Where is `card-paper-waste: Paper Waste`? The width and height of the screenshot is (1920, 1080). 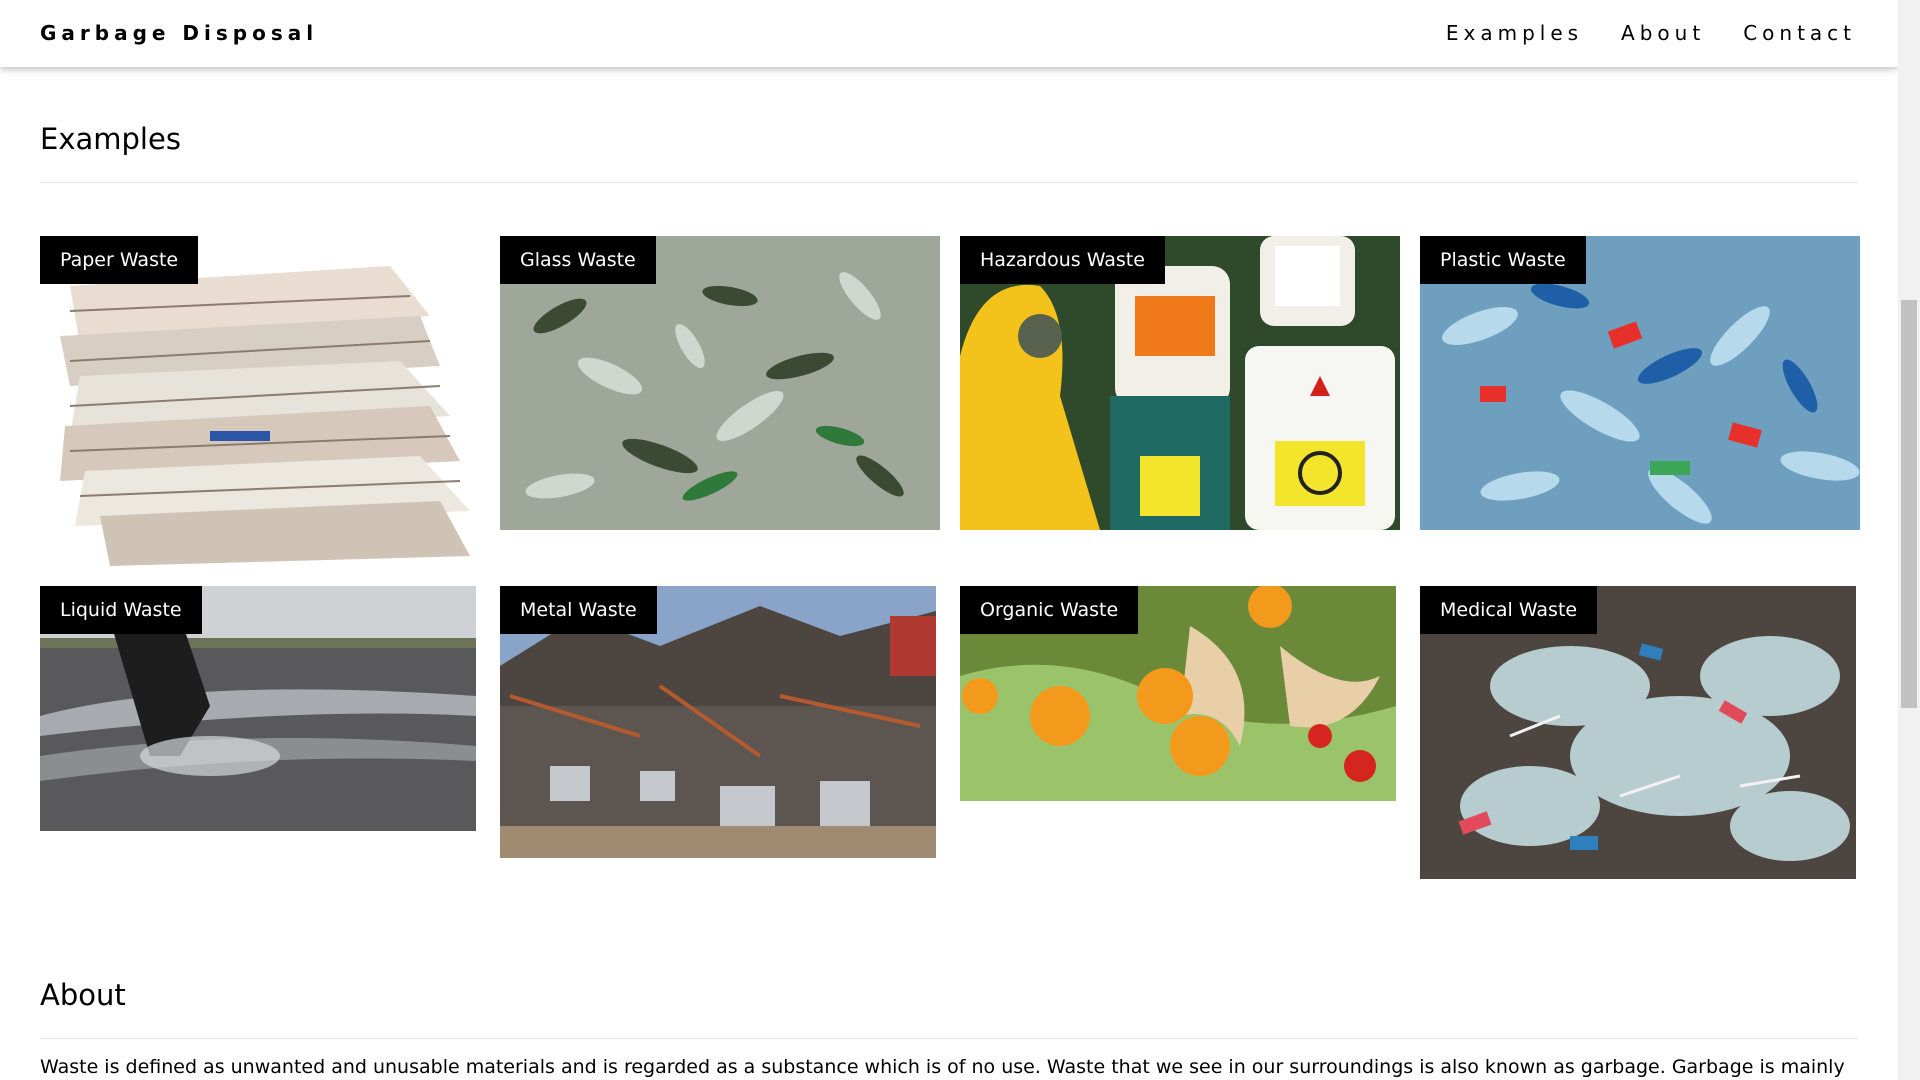
card-paper-waste: Paper Waste is located at coordinates (258, 401).